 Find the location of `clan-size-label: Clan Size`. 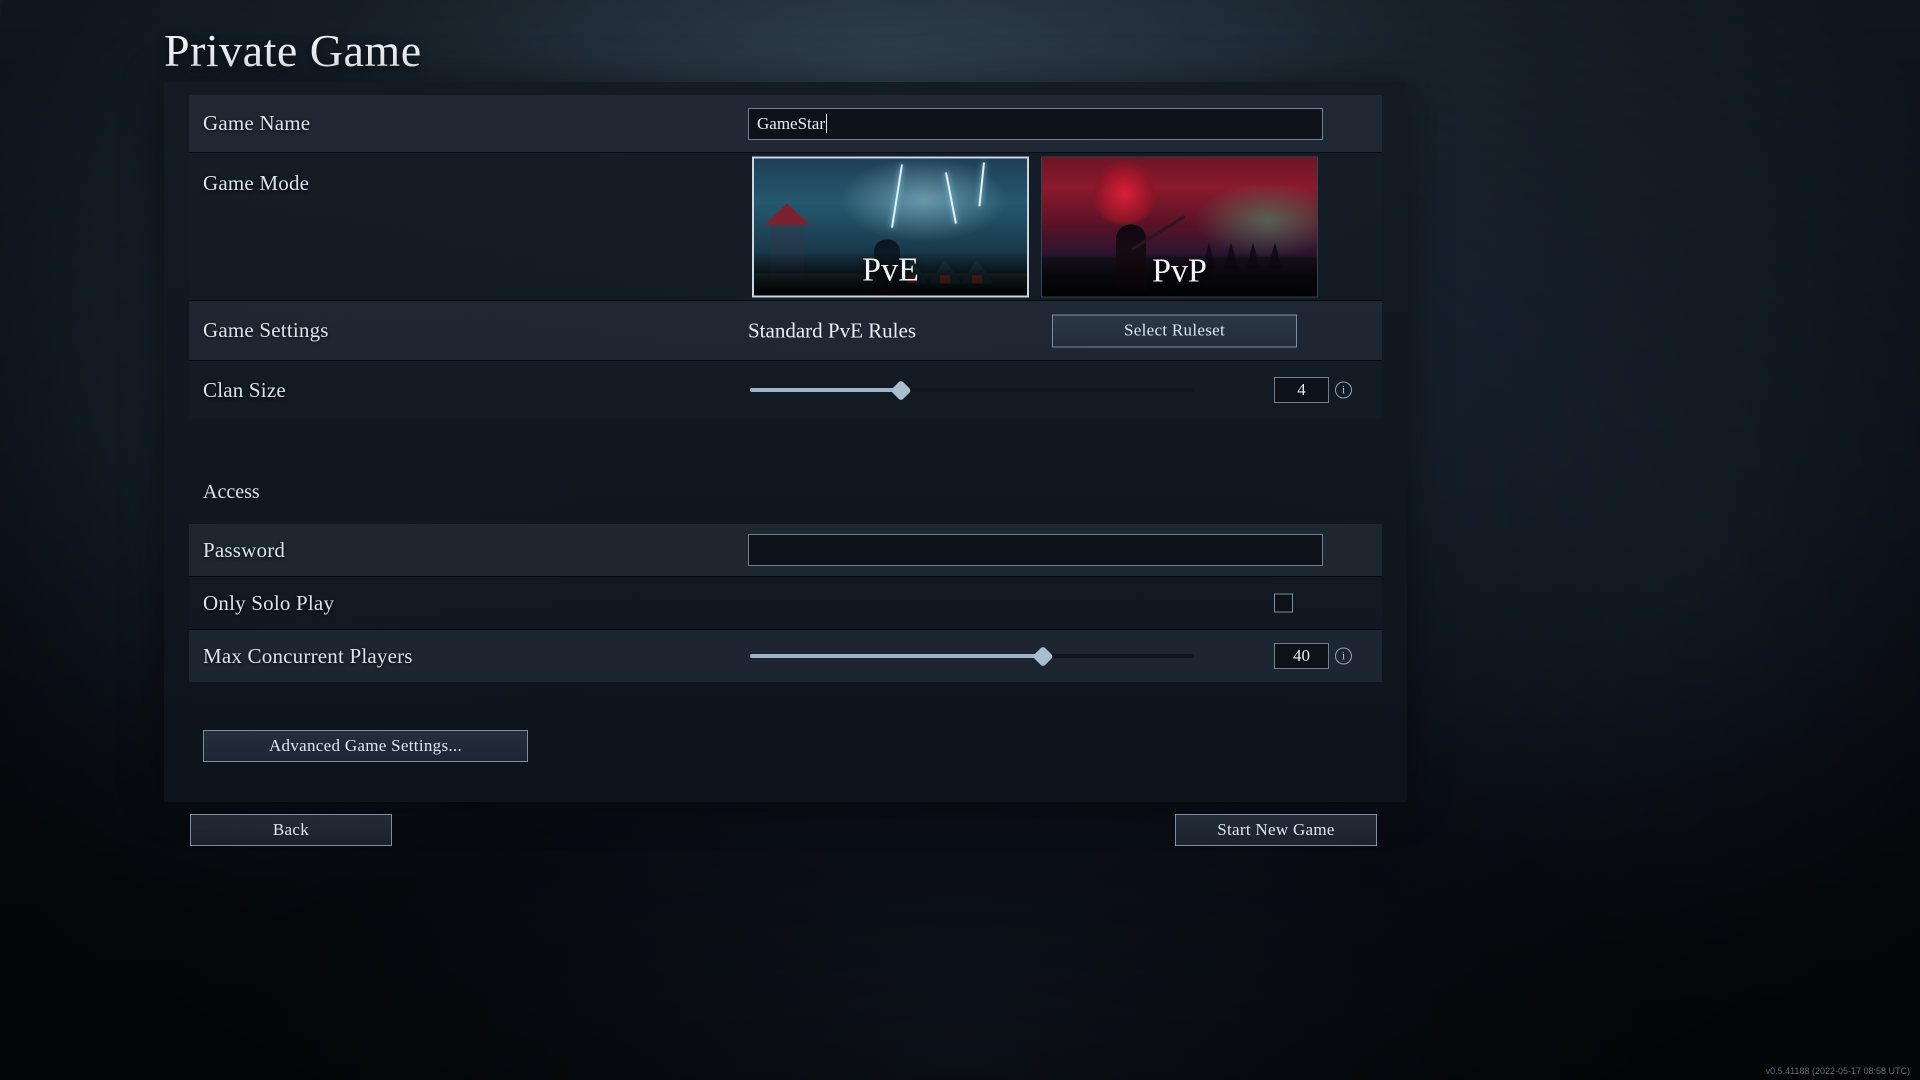

clan-size-label: Clan Size is located at coordinates (244, 389).